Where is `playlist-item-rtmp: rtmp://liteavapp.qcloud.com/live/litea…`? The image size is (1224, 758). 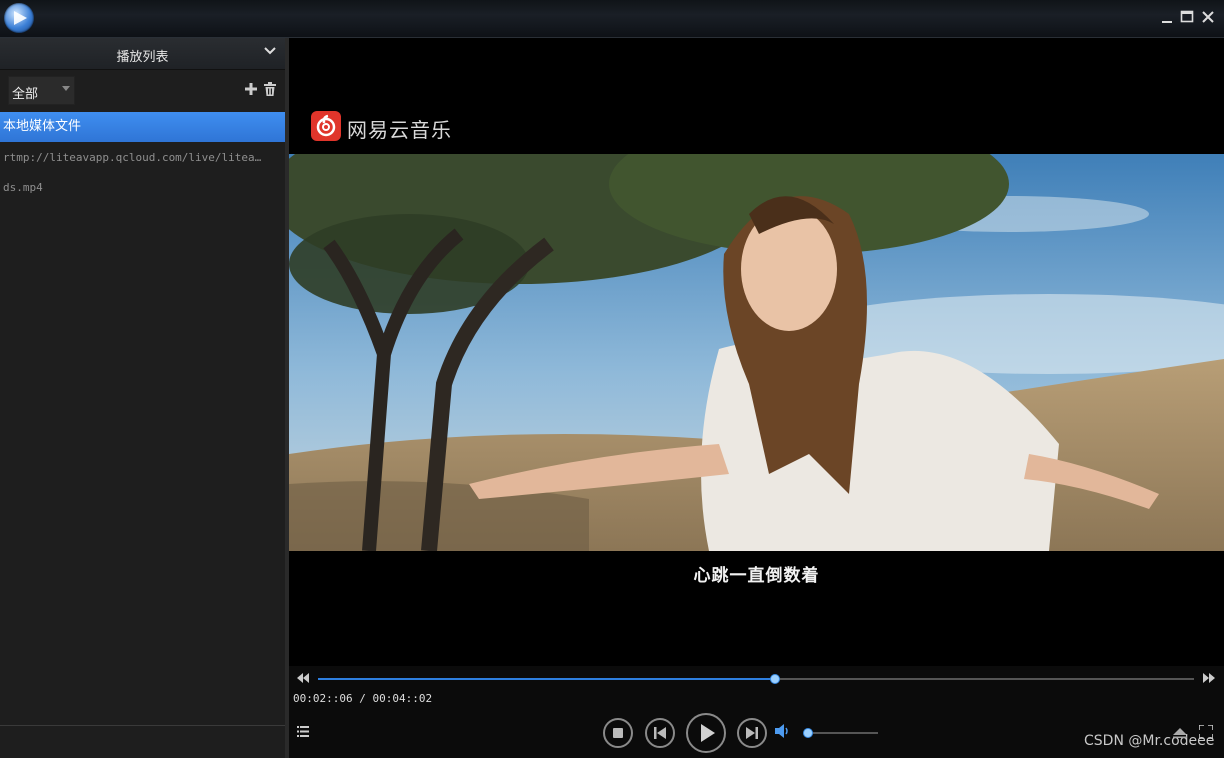 playlist-item-rtmp: rtmp://liteavapp.qcloud.com/live/litea… is located at coordinates (142, 158).